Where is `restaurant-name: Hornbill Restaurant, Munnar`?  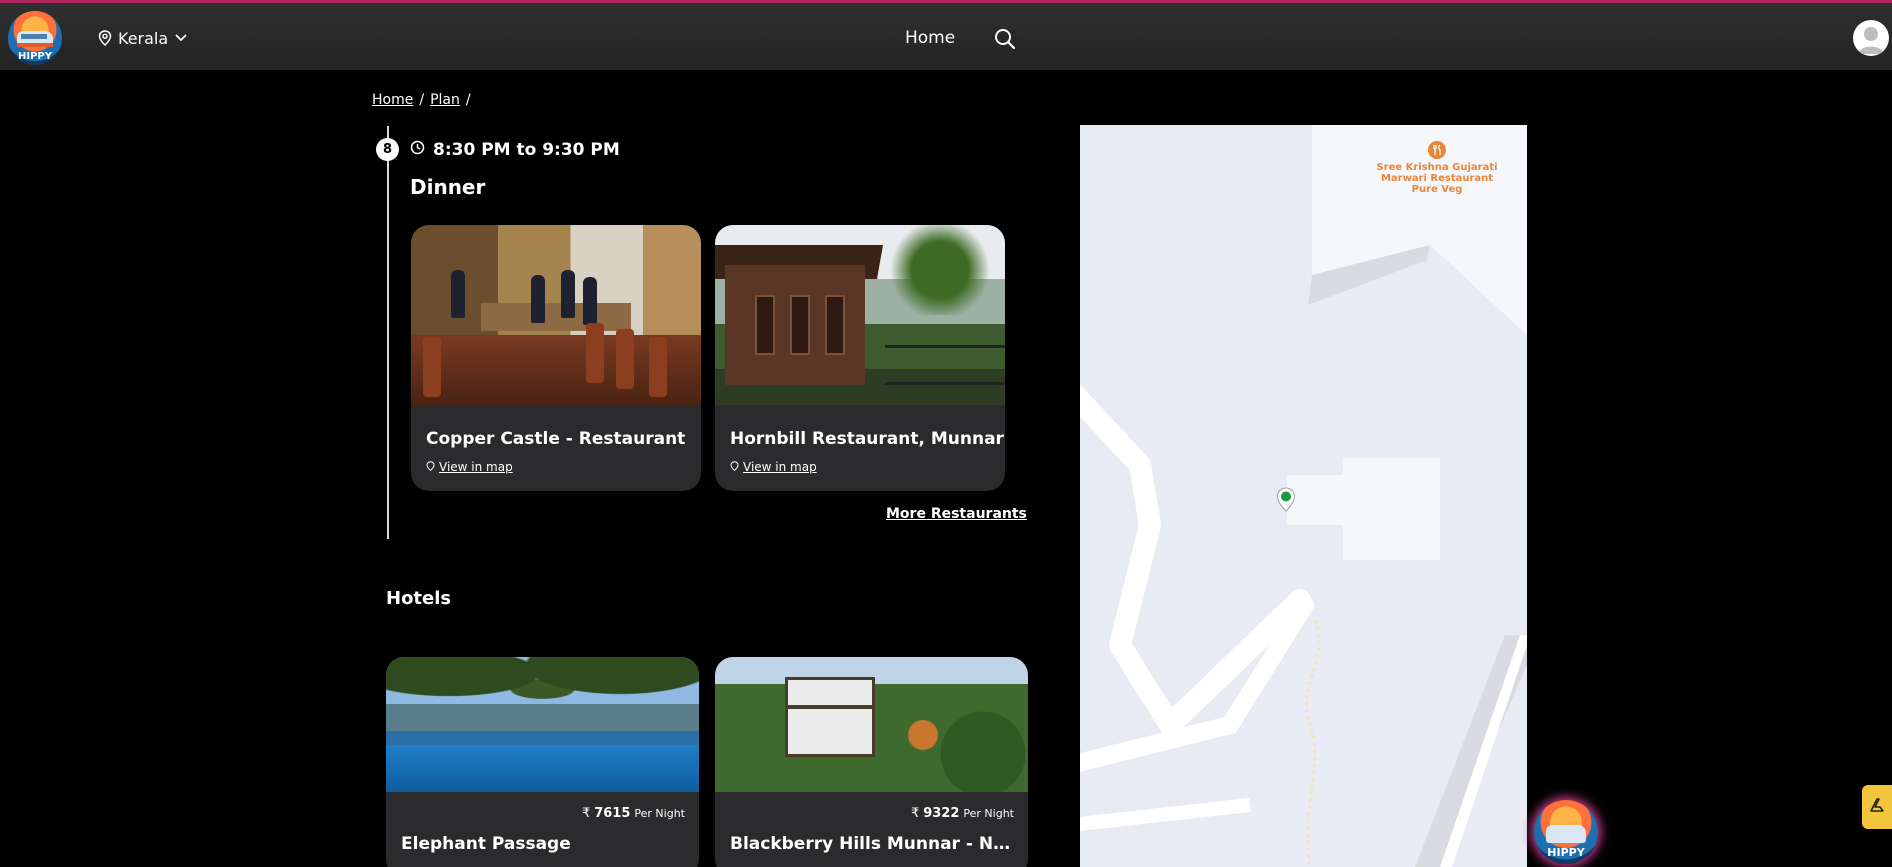
restaurant-name: Hornbill Restaurant, Munnar is located at coordinates (867, 439).